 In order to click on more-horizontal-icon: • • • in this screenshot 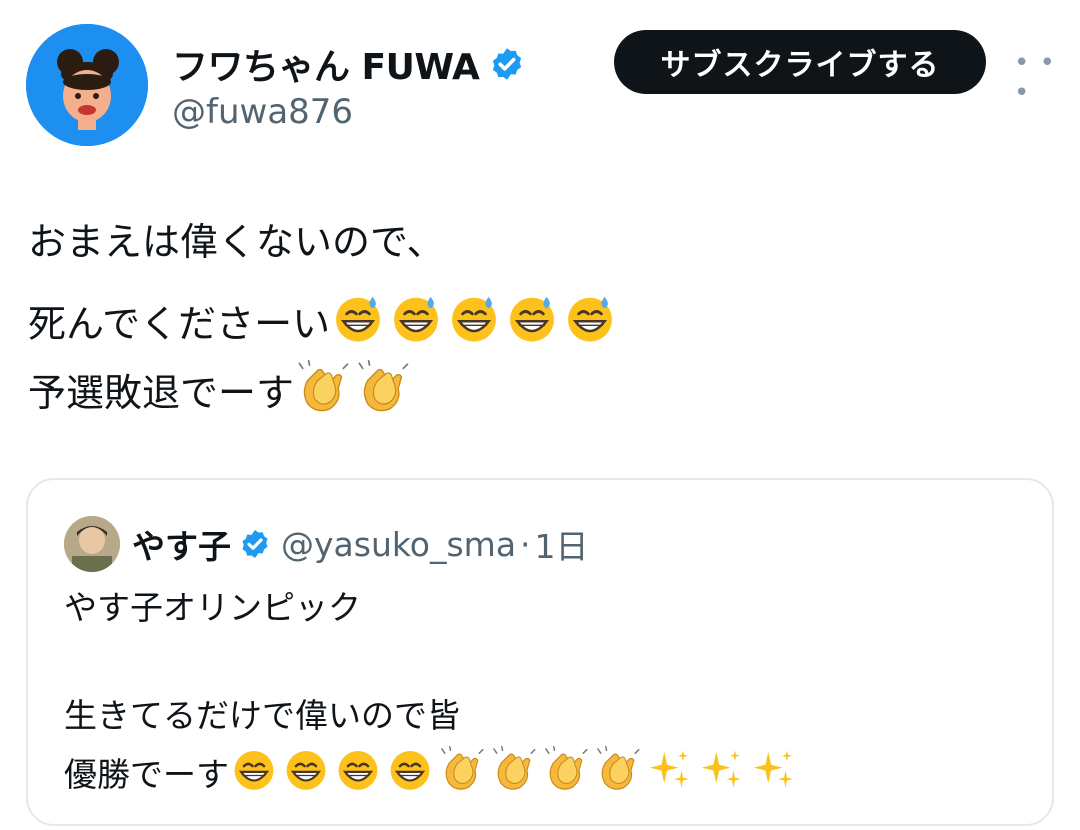, I will do `click(1047, 78)`.